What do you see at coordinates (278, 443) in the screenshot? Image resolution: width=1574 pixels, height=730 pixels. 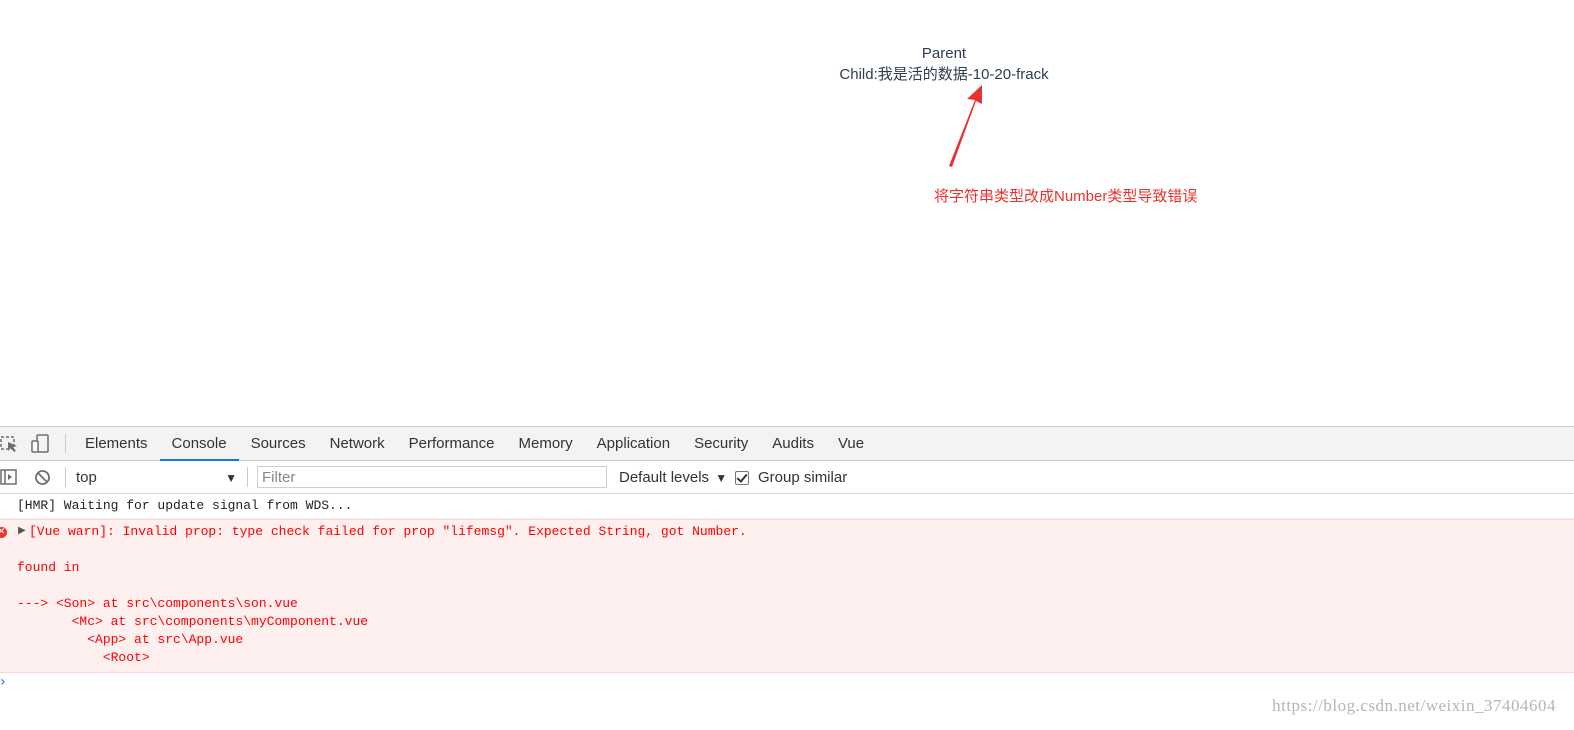 I see `tab-sources: Sources` at bounding box center [278, 443].